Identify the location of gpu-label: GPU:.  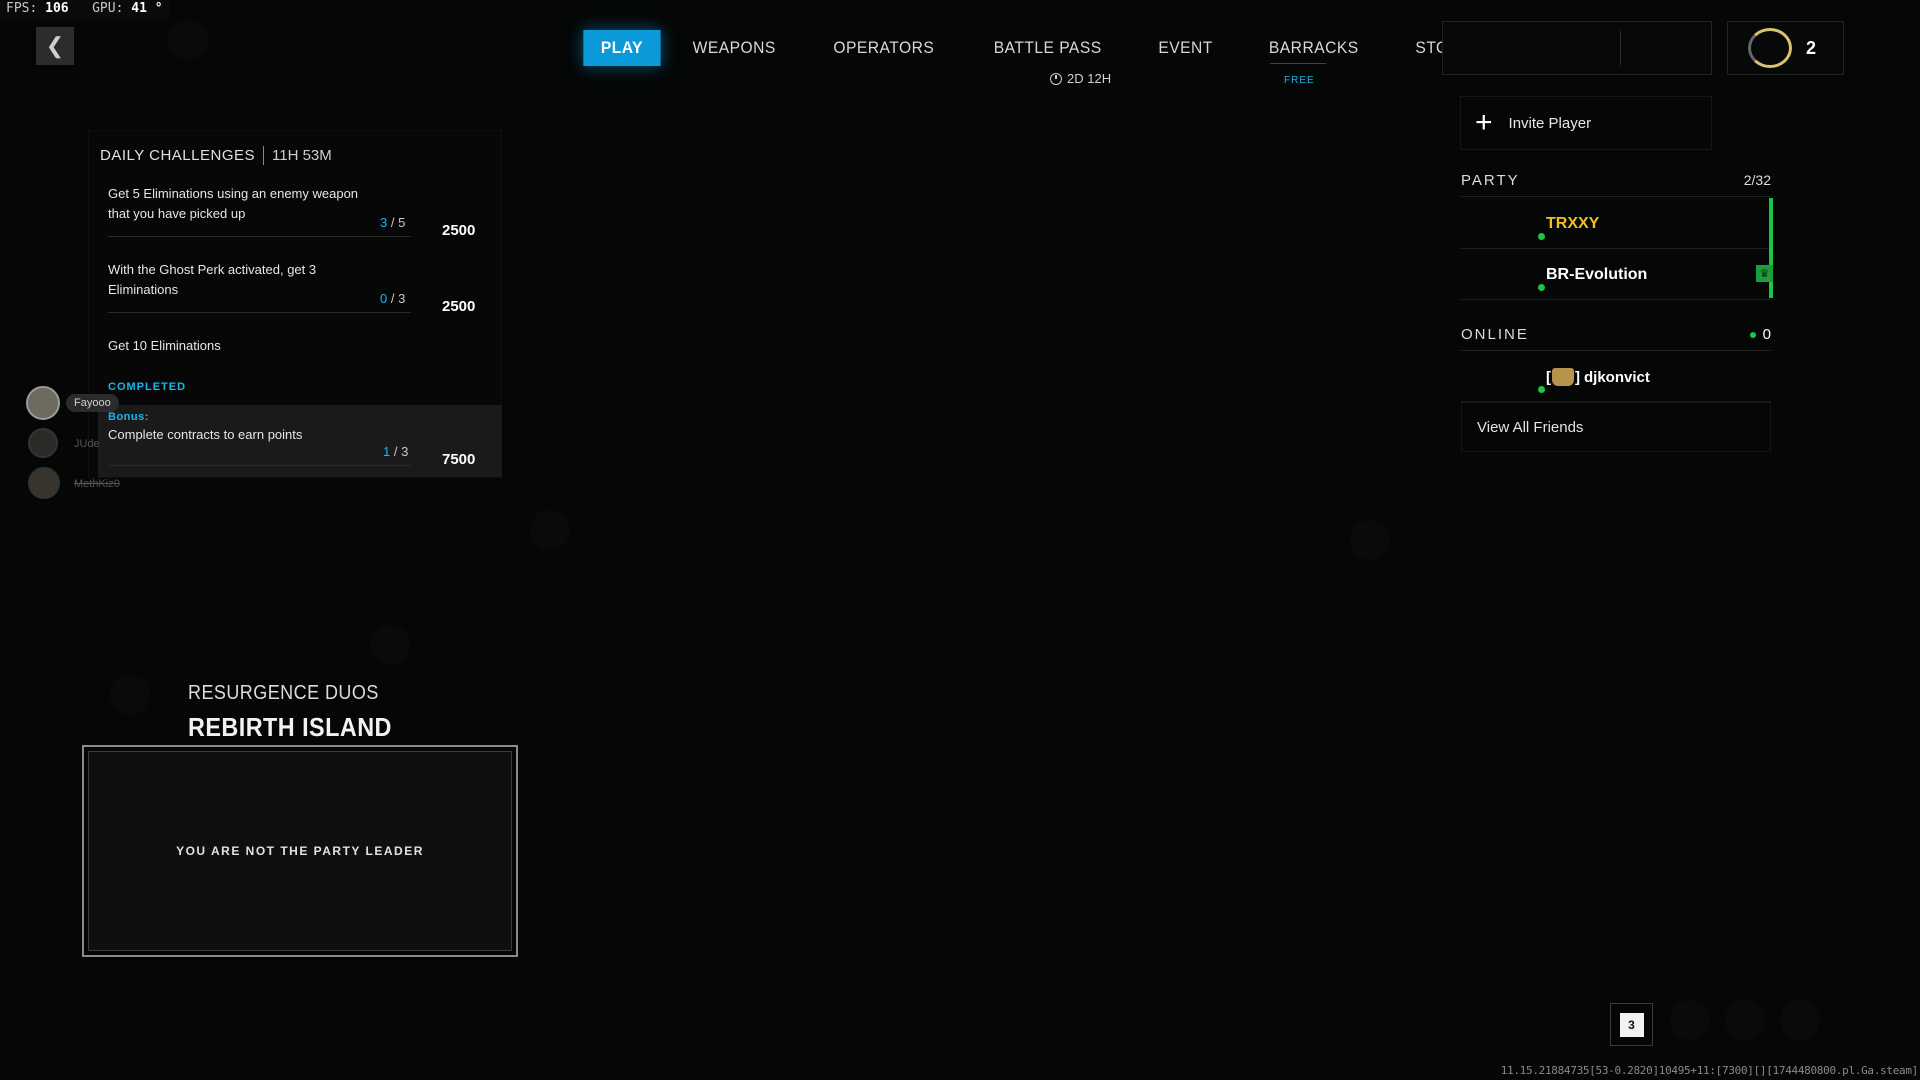
(108, 8).